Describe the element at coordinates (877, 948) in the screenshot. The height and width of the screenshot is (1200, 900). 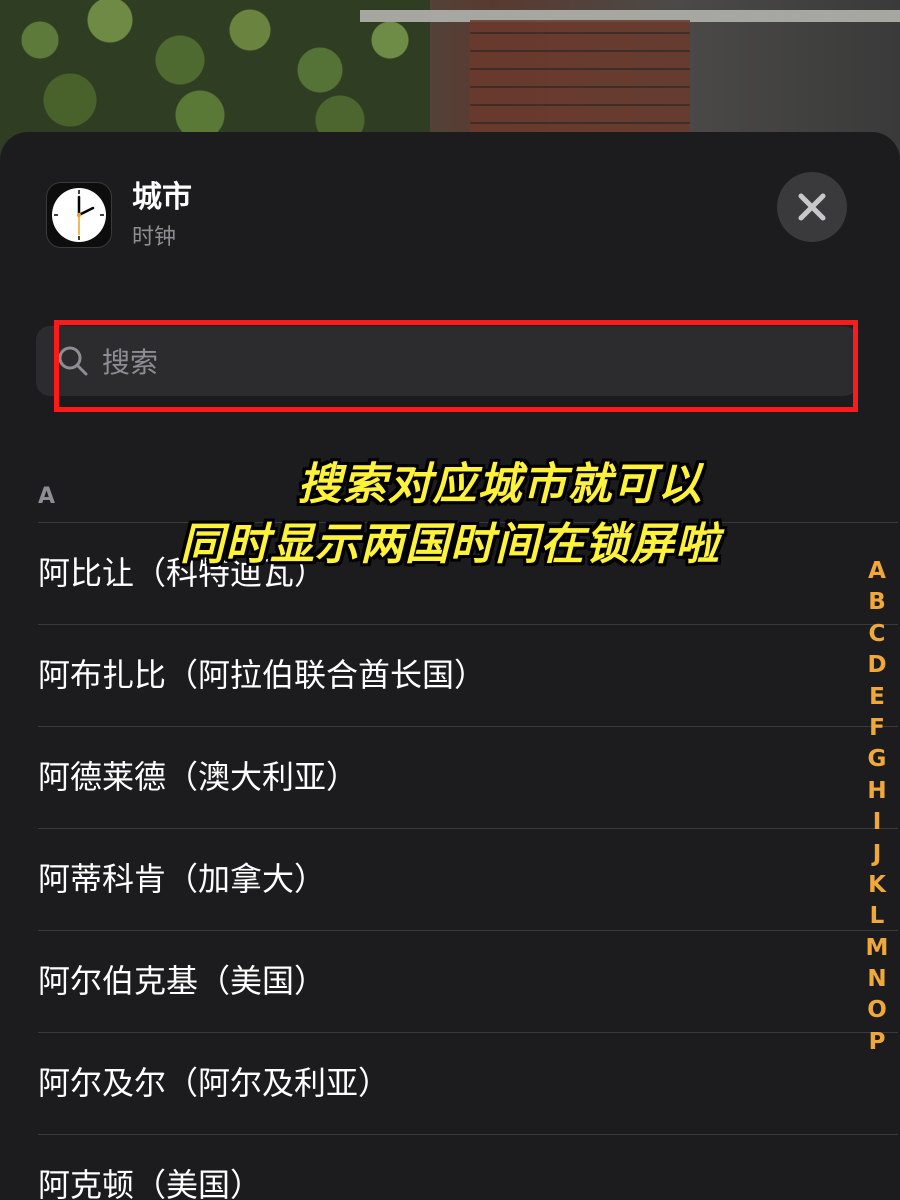
I see `index-letter: M` at that location.